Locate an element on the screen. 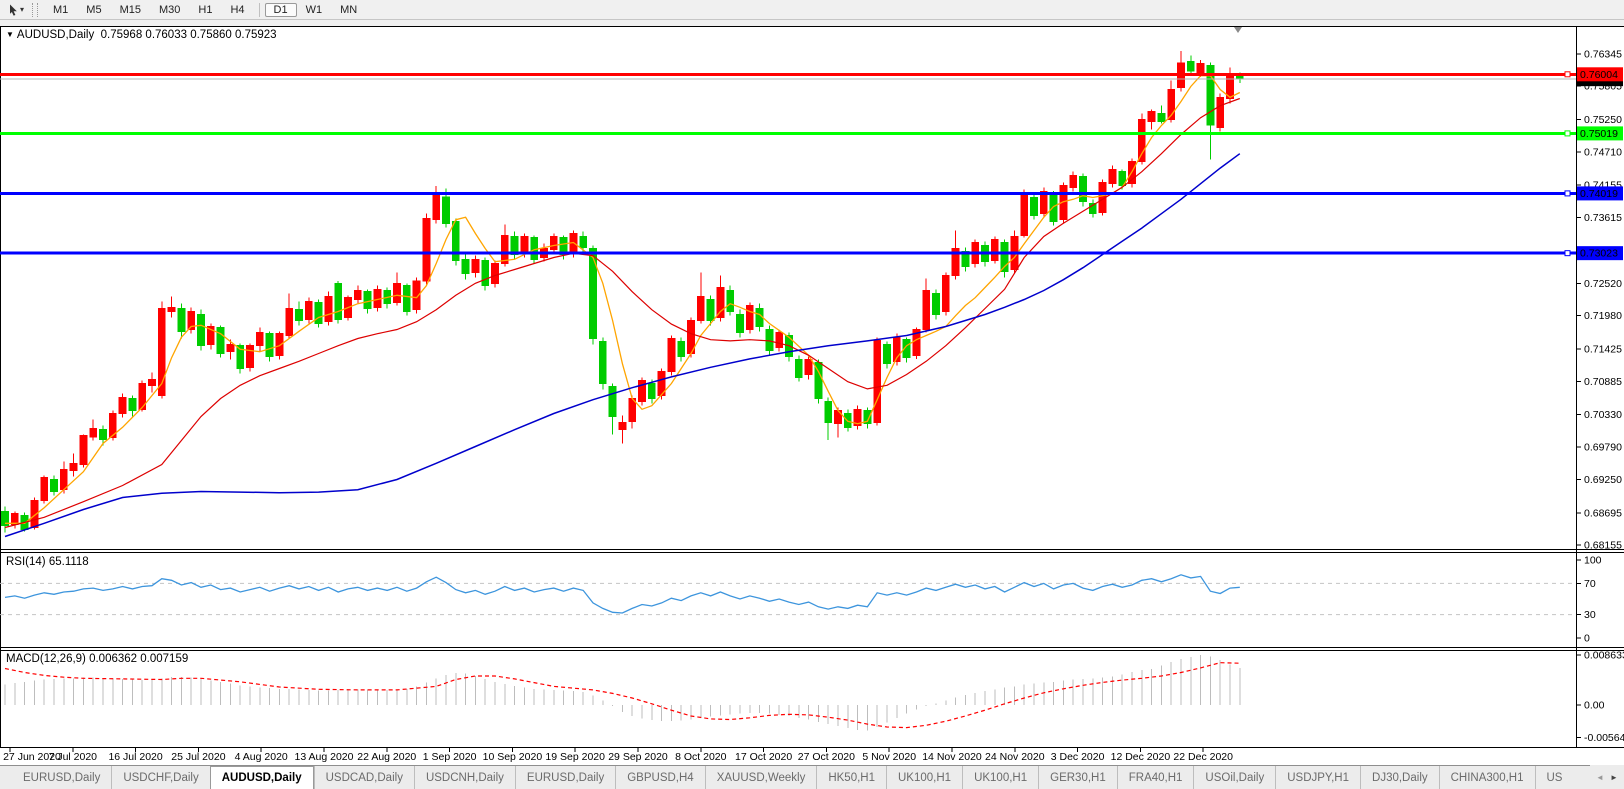 This screenshot has width=1624, height=789. timeframe-button-W1: W1 is located at coordinates (314, 10).